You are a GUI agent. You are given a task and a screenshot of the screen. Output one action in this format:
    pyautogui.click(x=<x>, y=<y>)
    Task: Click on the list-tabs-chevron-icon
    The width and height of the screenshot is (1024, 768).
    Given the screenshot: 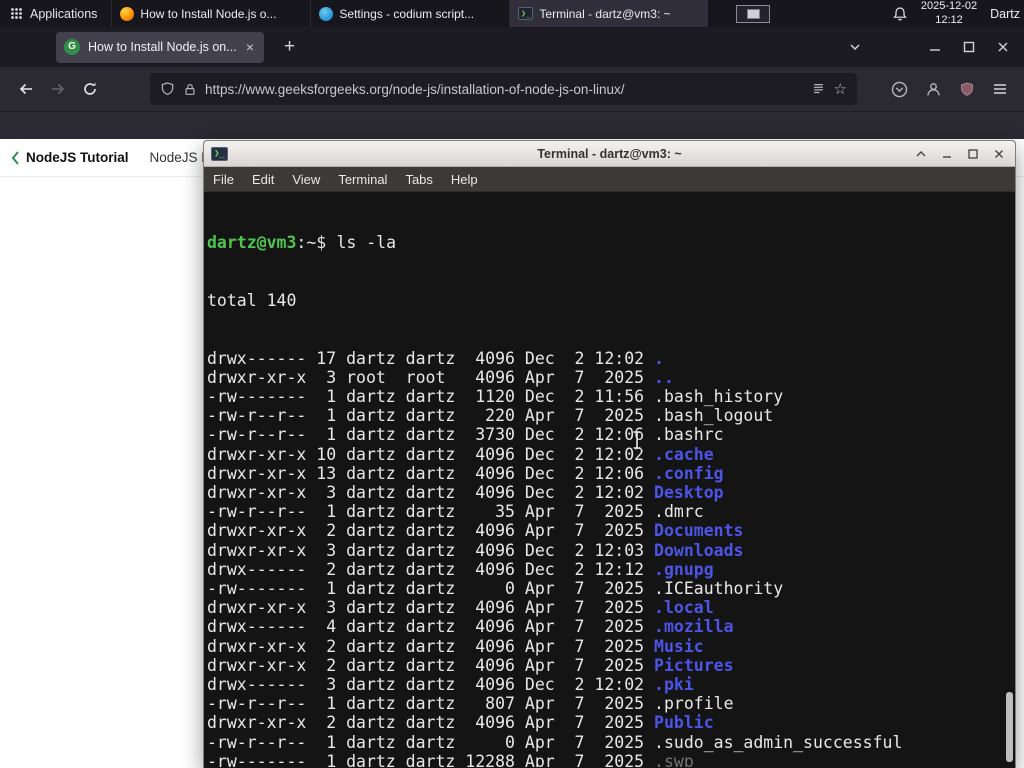 What is the action you would take?
    pyautogui.click(x=855, y=47)
    